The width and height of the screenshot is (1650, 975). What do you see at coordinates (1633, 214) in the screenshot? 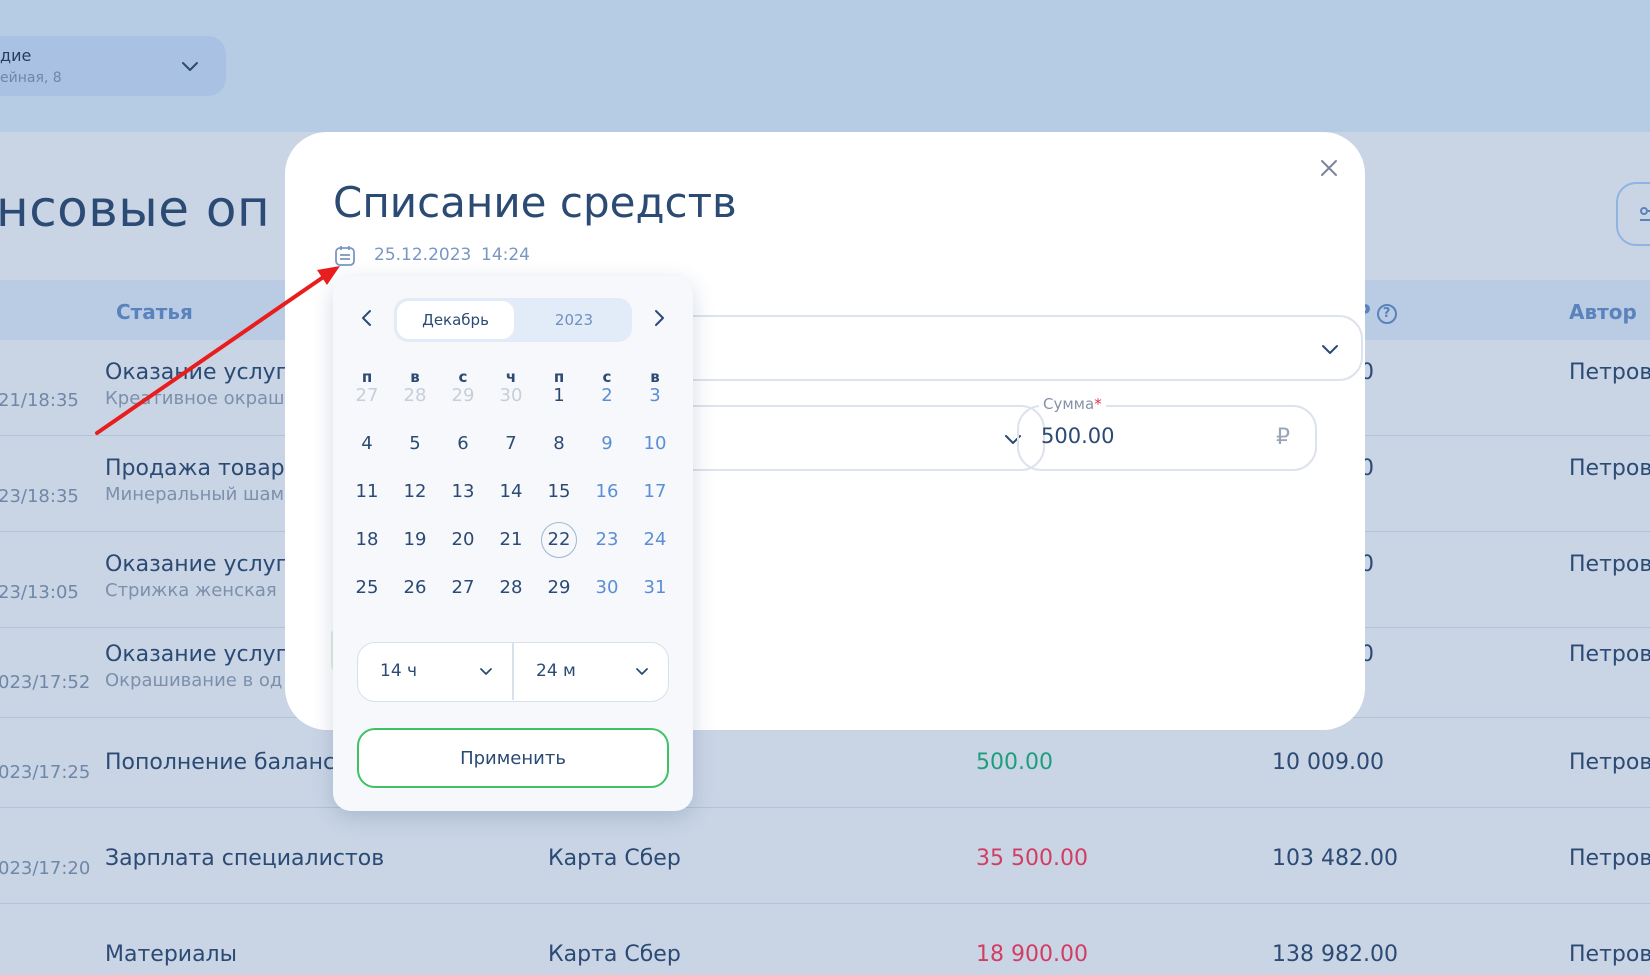
I see `filter-button` at bounding box center [1633, 214].